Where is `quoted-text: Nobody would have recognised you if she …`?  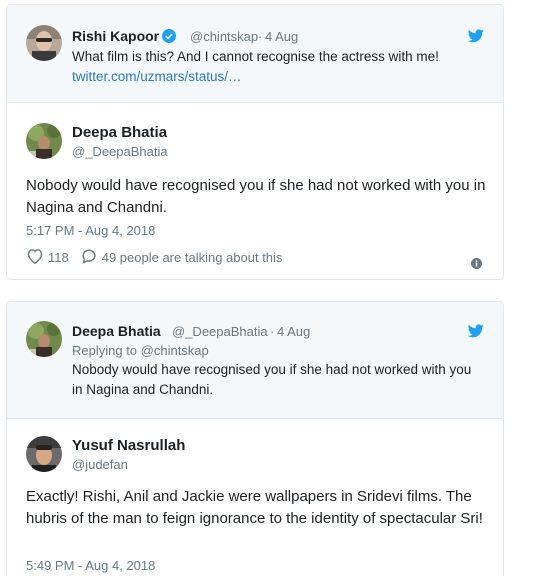 quoted-text: Nobody would have recognised you if she … is located at coordinates (272, 379).